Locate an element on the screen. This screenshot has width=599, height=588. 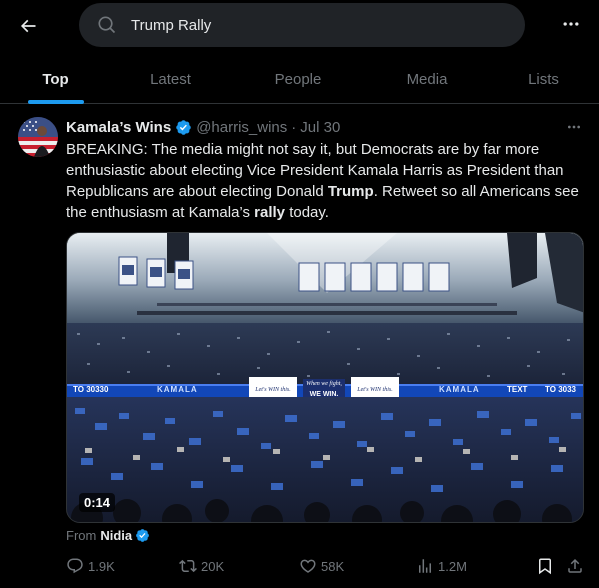
repost-button: 20K is located at coordinates (201, 566).